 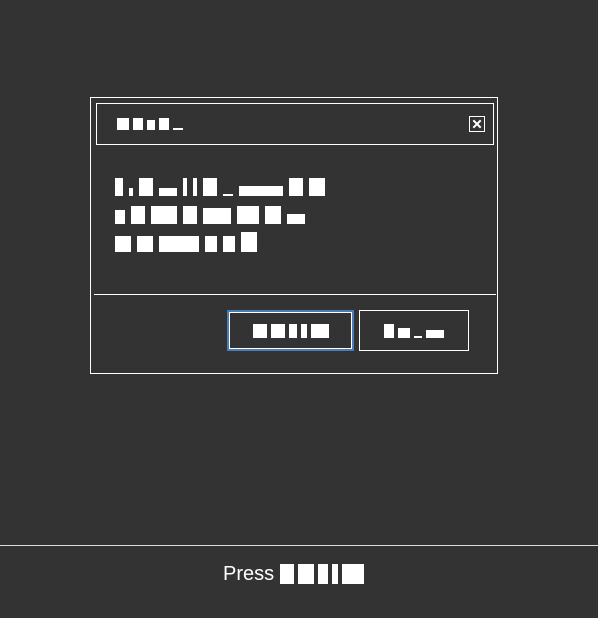 What do you see at coordinates (295, 294) in the screenshot?
I see `footer-divider` at bounding box center [295, 294].